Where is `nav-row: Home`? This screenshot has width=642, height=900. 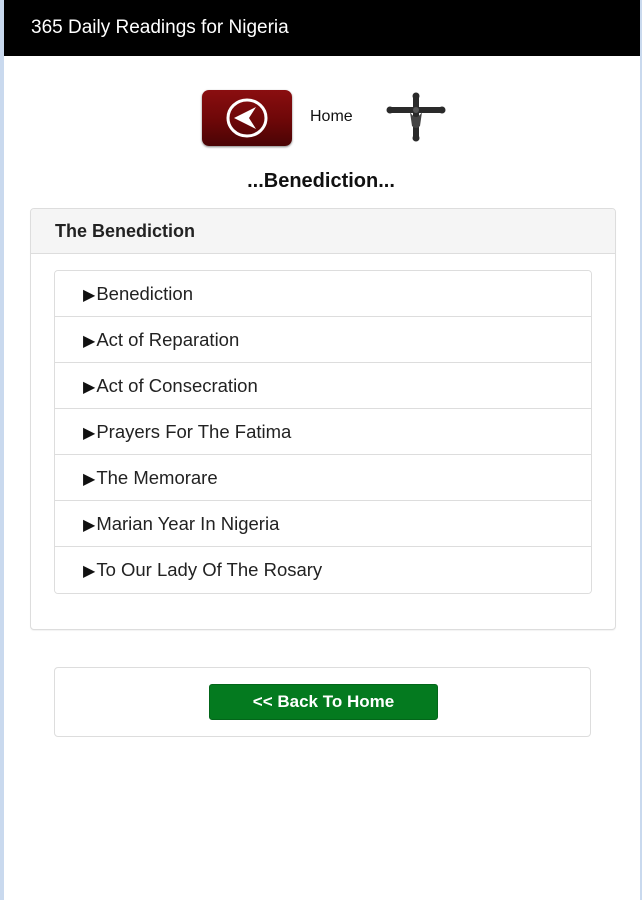 nav-row: Home is located at coordinates (321, 118).